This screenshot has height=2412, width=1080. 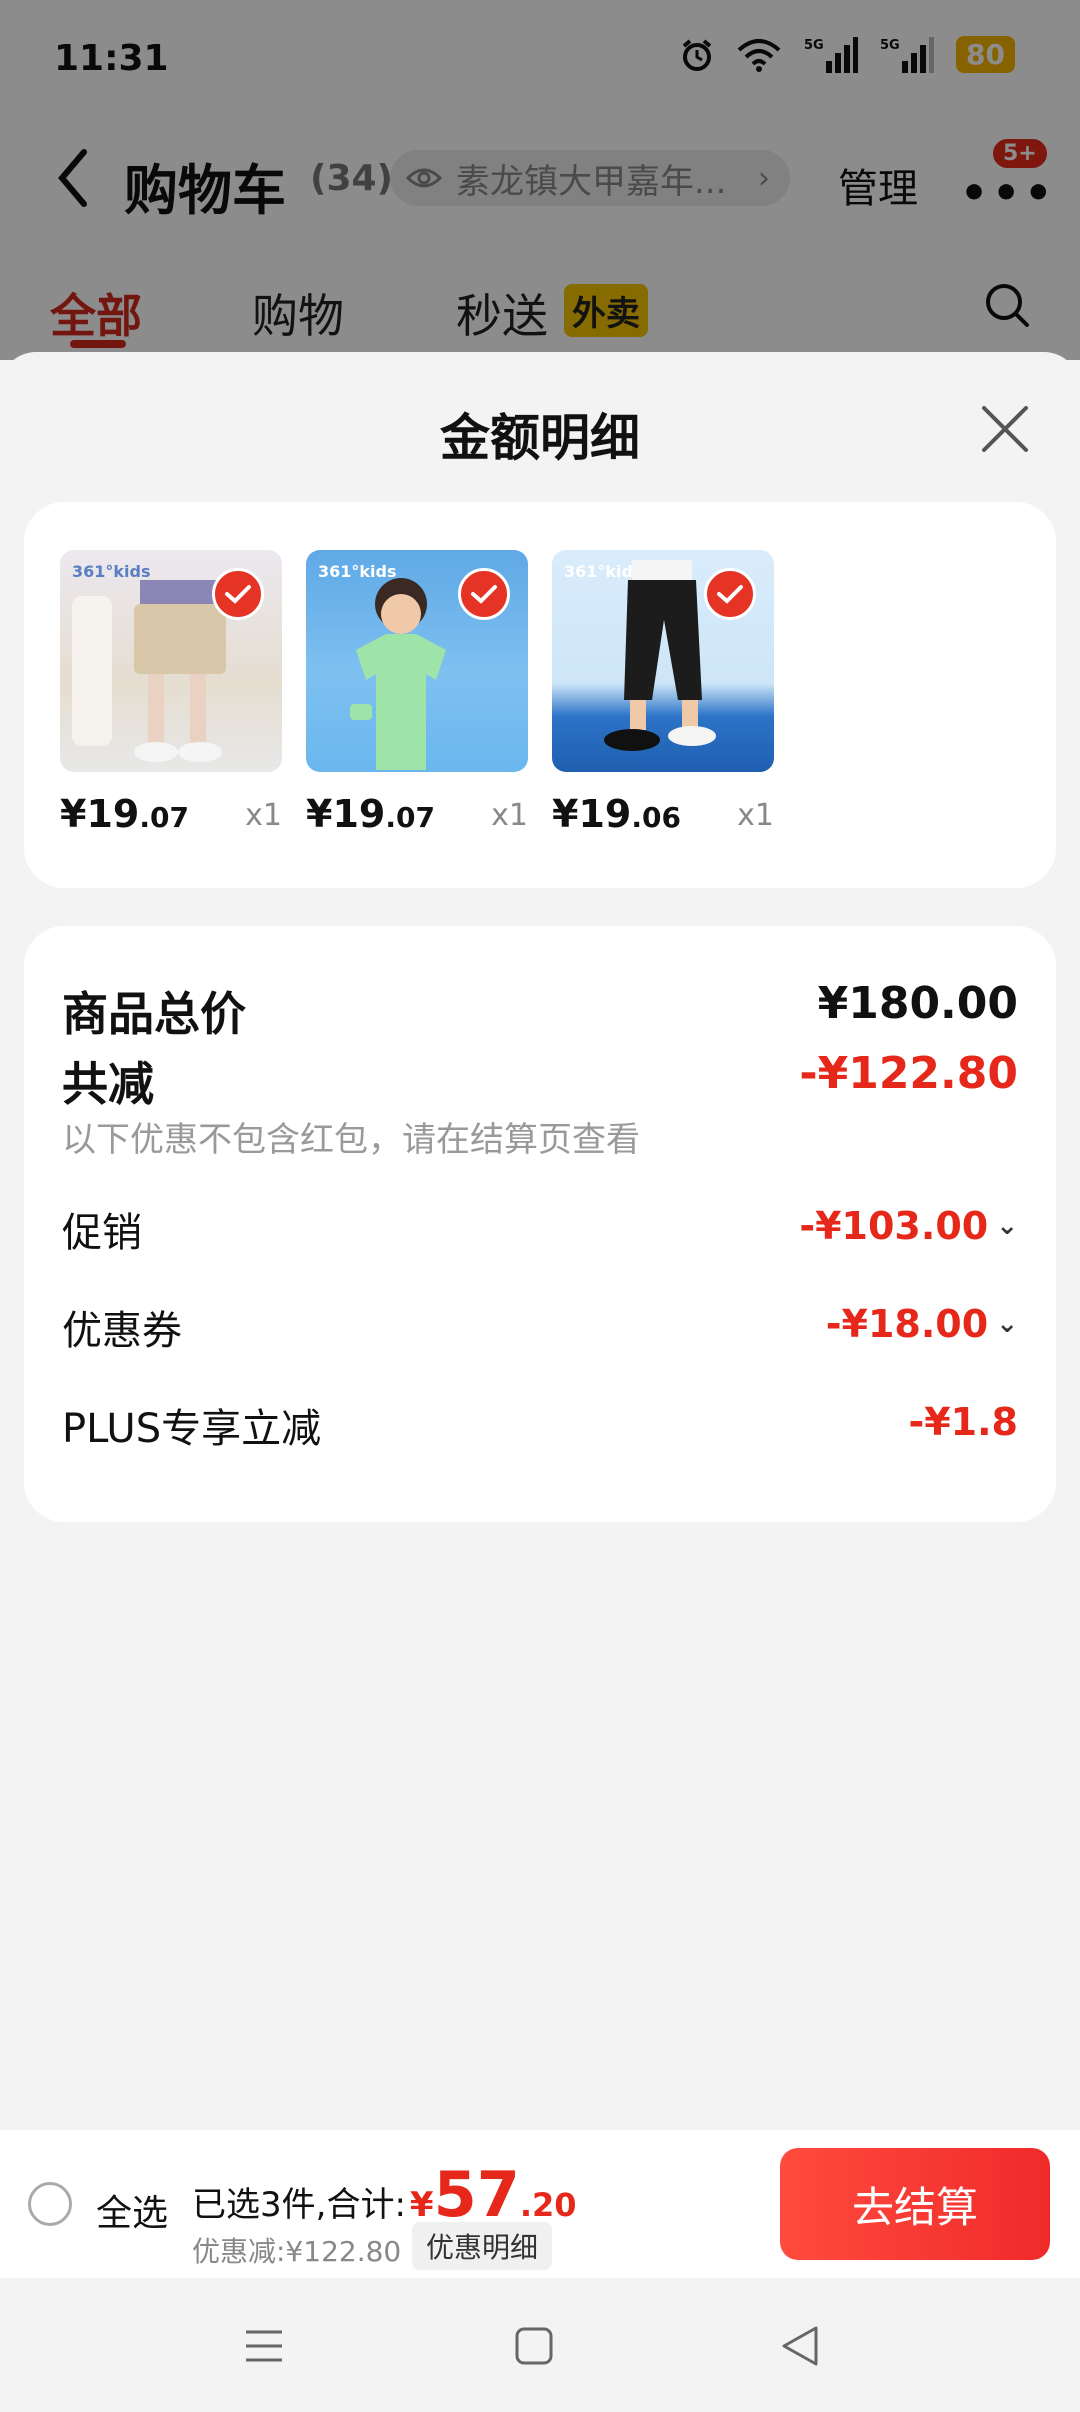 I want to click on total-currency: ¥, so click(x=421, y=2205).